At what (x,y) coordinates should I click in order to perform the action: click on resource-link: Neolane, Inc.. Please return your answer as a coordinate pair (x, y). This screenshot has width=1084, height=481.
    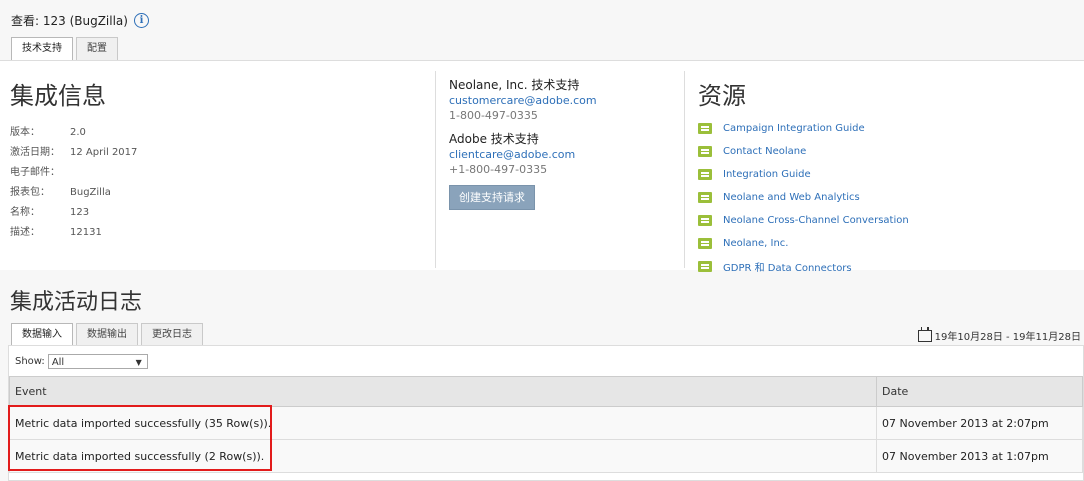
    Looking at the image, I should click on (803, 243).